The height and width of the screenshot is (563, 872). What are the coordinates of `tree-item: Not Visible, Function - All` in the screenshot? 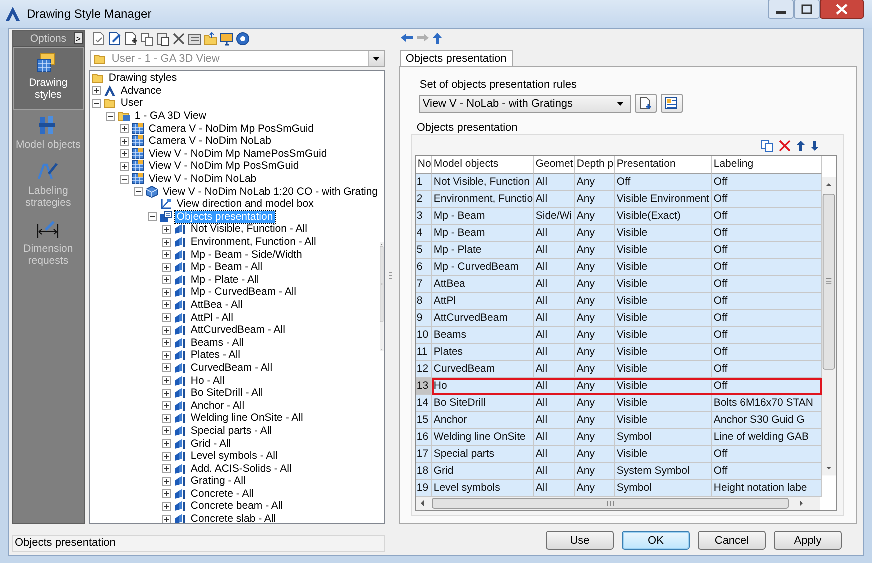 It's located at (249, 229).